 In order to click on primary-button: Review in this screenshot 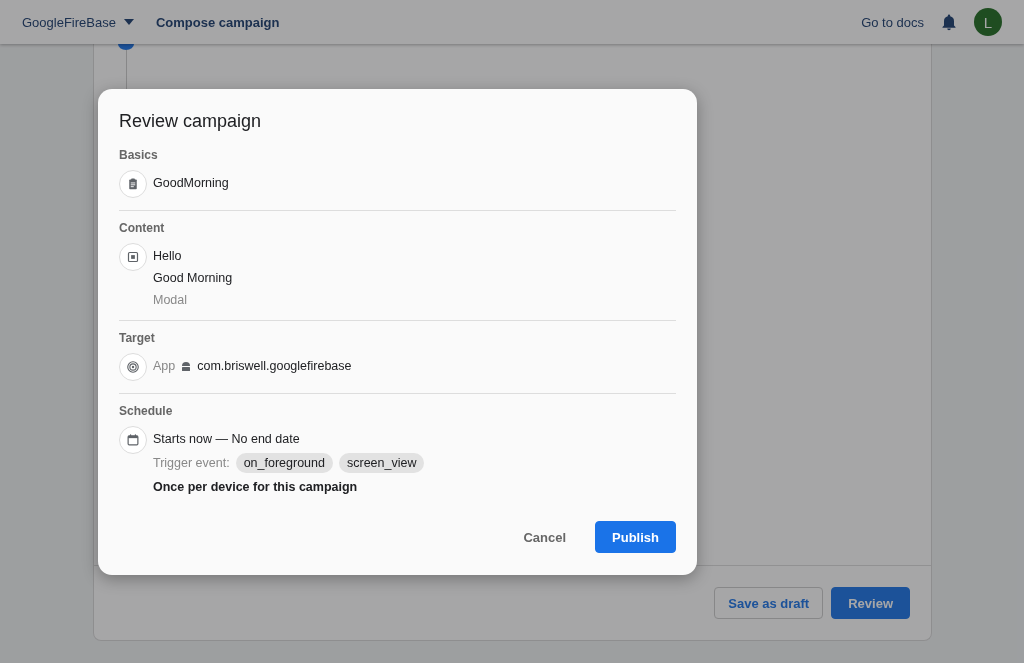, I will do `click(870, 603)`.